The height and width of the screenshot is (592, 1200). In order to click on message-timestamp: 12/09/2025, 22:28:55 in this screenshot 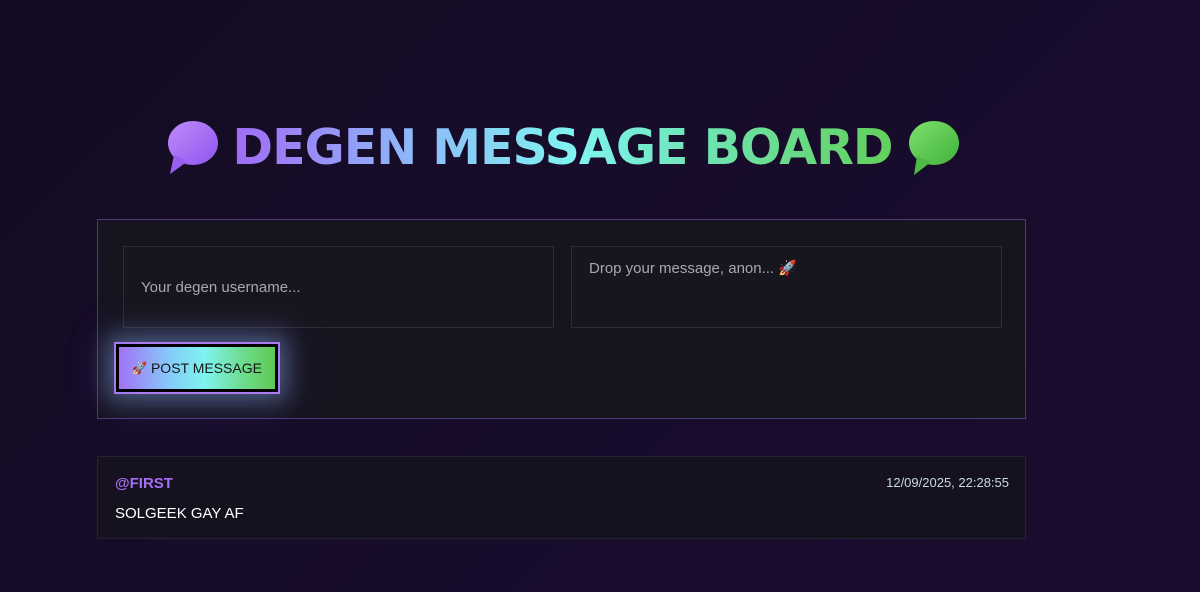, I will do `click(947, 482)`.